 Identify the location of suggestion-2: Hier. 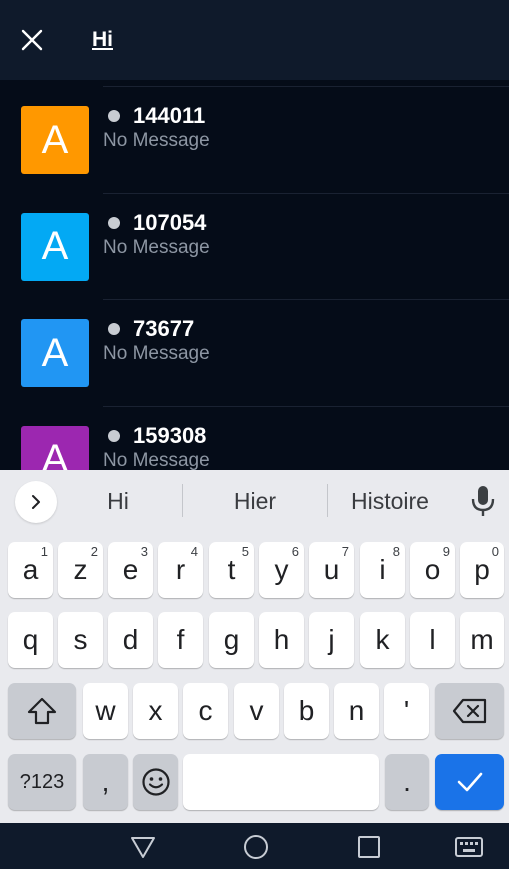
(255, 501).